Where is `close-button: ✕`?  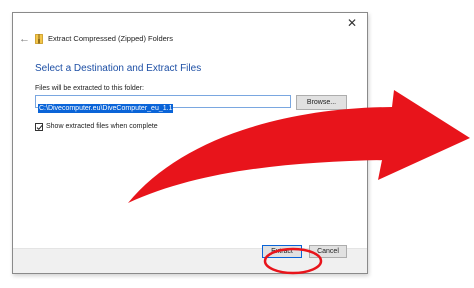 close-button: ✕ is located at coordinates (352, 23).